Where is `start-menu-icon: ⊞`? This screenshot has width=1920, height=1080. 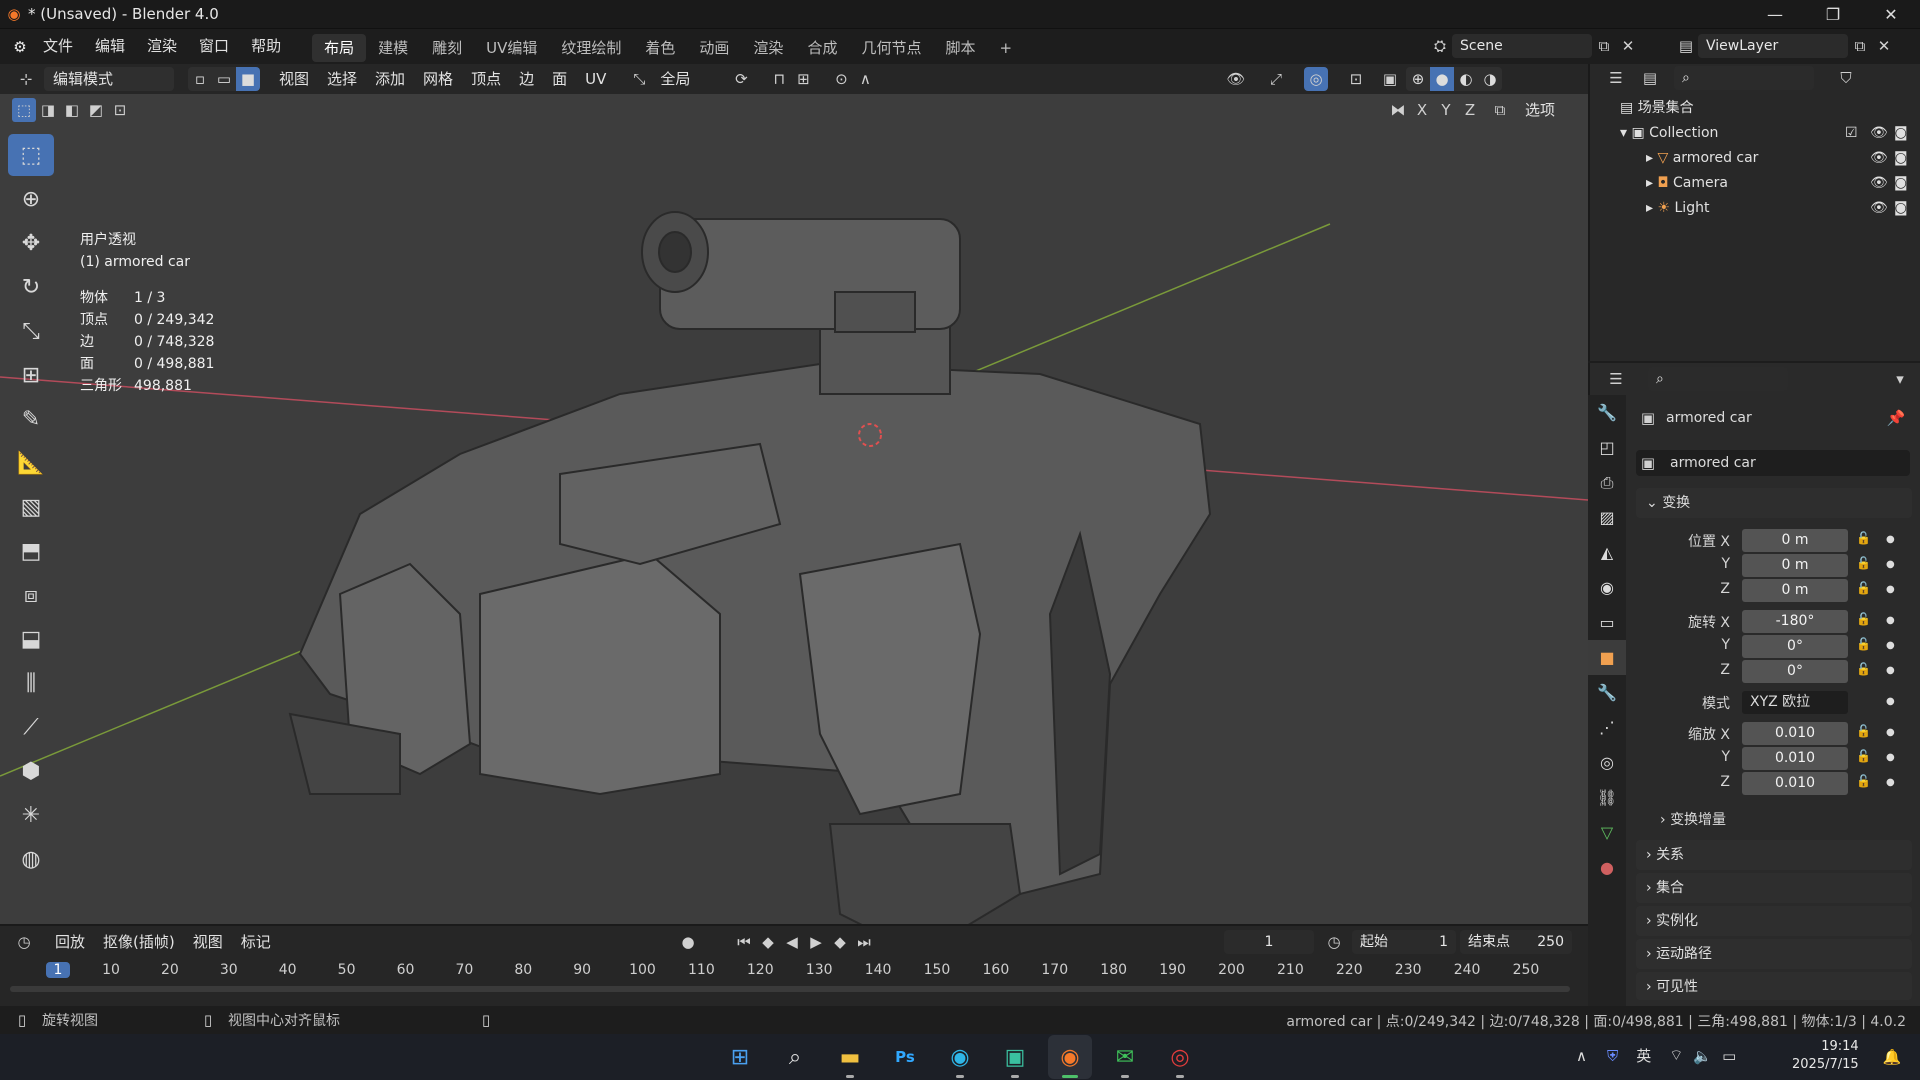
start-menu-icon: ⊞ is located at coordinates (740, 1057).